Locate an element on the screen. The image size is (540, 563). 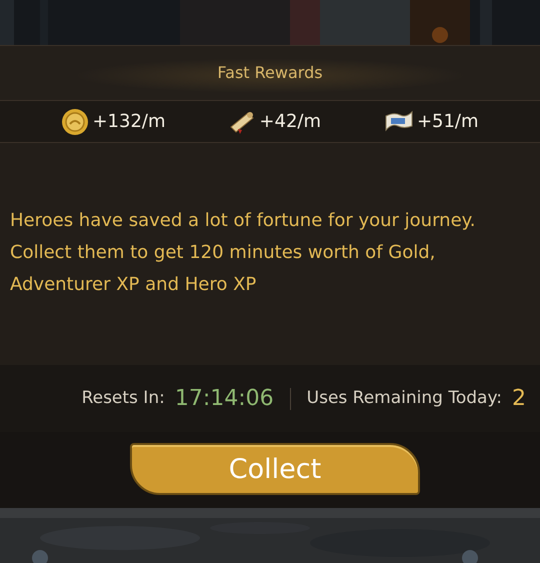
flag-icon is located at coordinates (399, 122).